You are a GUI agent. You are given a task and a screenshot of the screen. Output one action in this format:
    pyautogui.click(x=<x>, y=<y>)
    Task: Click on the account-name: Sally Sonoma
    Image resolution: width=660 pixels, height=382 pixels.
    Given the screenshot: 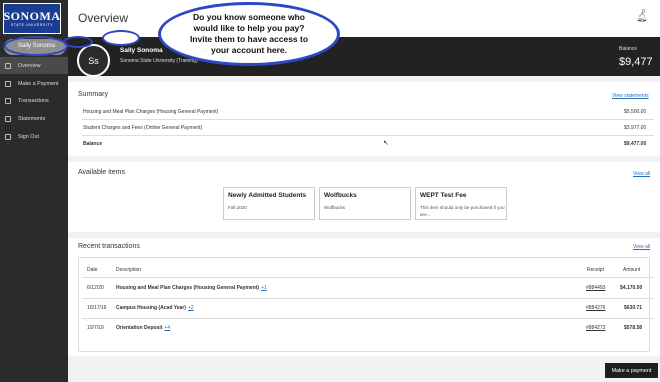 What is the action you would take?
    pyautogui.click(x=141, y=50)
    